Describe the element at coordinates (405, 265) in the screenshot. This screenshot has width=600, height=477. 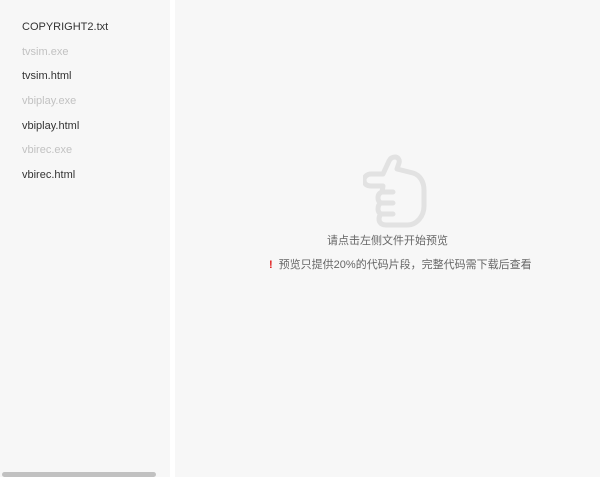
I see `preview-limit-text: 预览只提供20%的代码片段，完整代码需下载后查看` at that location.